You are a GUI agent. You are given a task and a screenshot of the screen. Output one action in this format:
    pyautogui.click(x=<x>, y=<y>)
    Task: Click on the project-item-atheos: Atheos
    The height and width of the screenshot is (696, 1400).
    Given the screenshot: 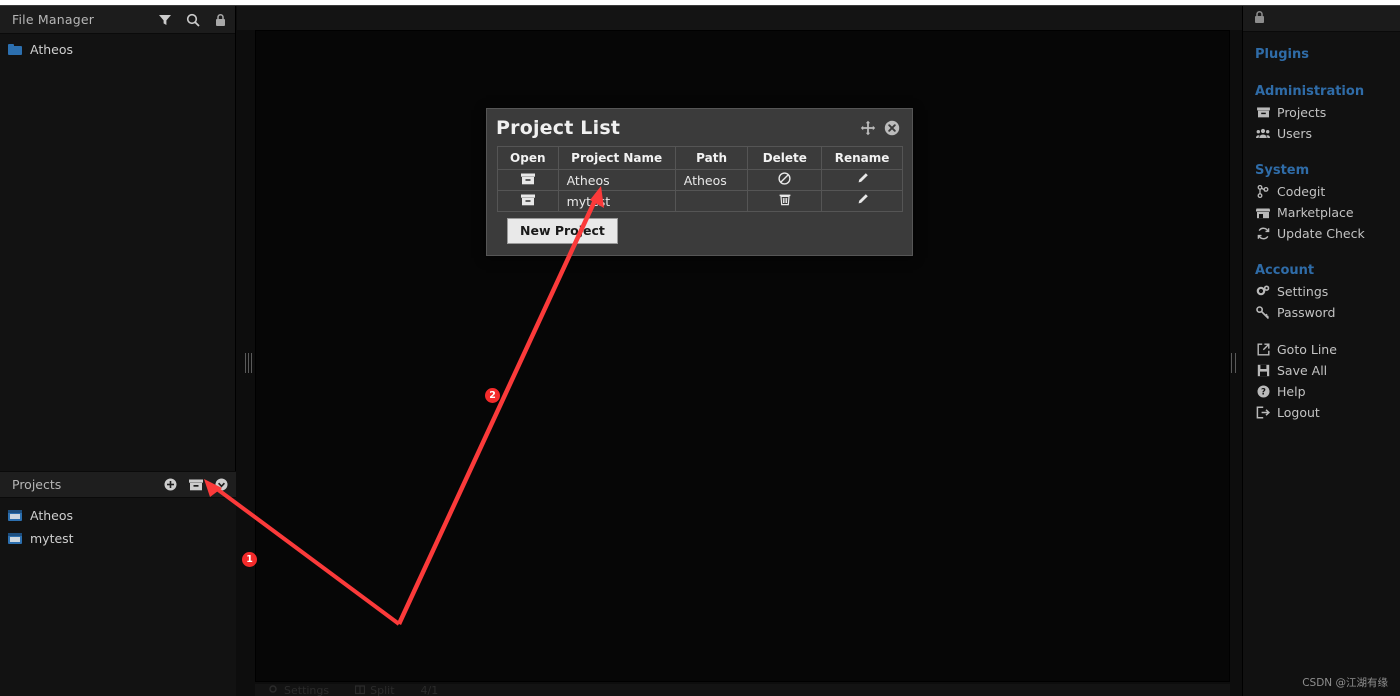 What is the action you would take?
    pyautogui.click(x=118, y=515)
    